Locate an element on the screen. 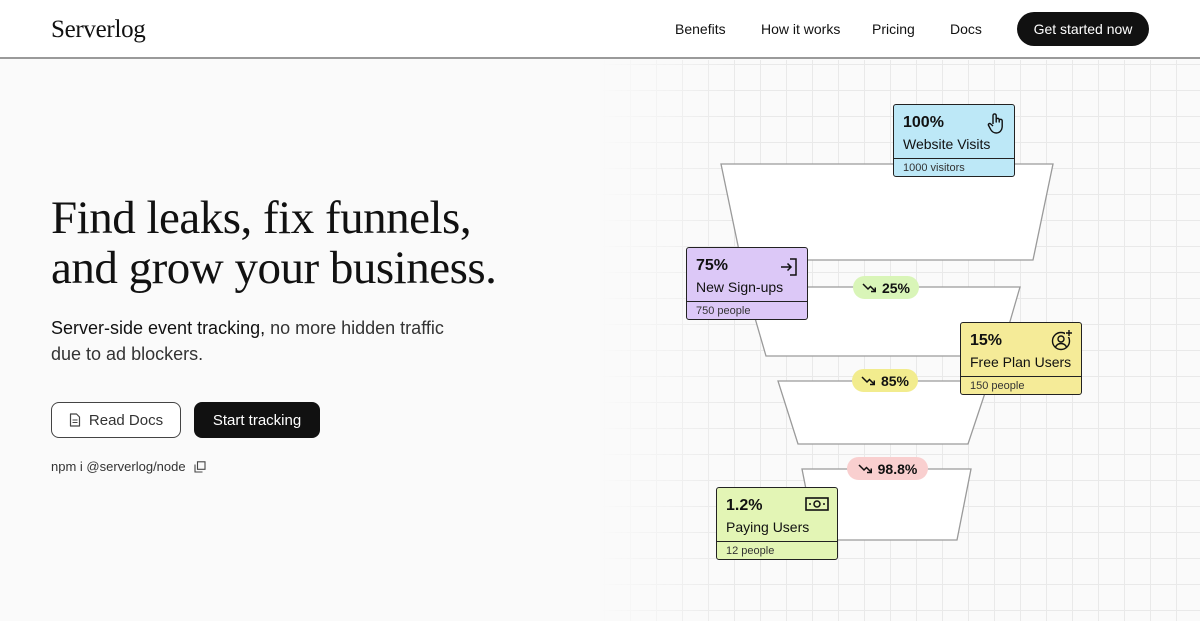  drop-pill-1: 25% is located at coordinates (886, 287).